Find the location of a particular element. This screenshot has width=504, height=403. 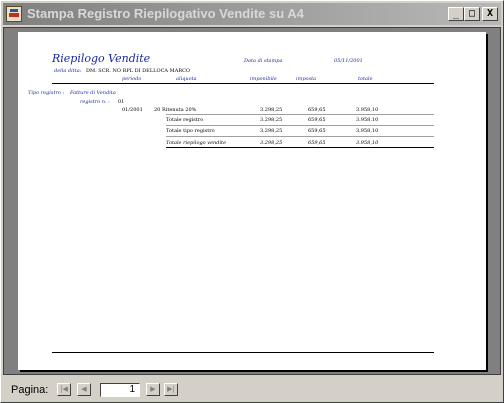

prev-page-button: ◀ is located at coordinates (84, 389).